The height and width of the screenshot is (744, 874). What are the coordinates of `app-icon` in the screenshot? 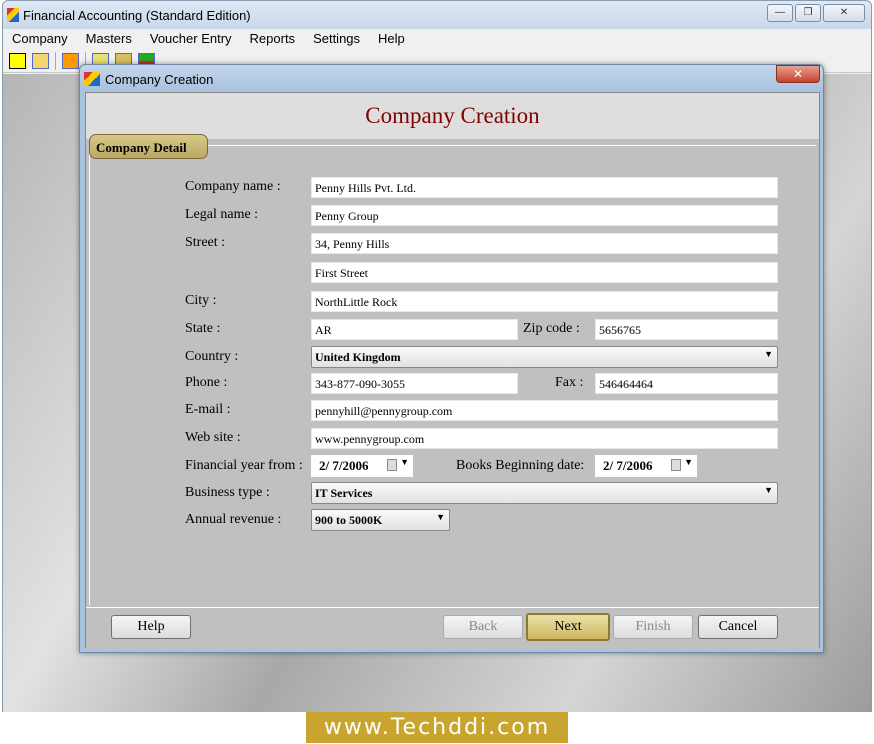 It's located at (13, 15).